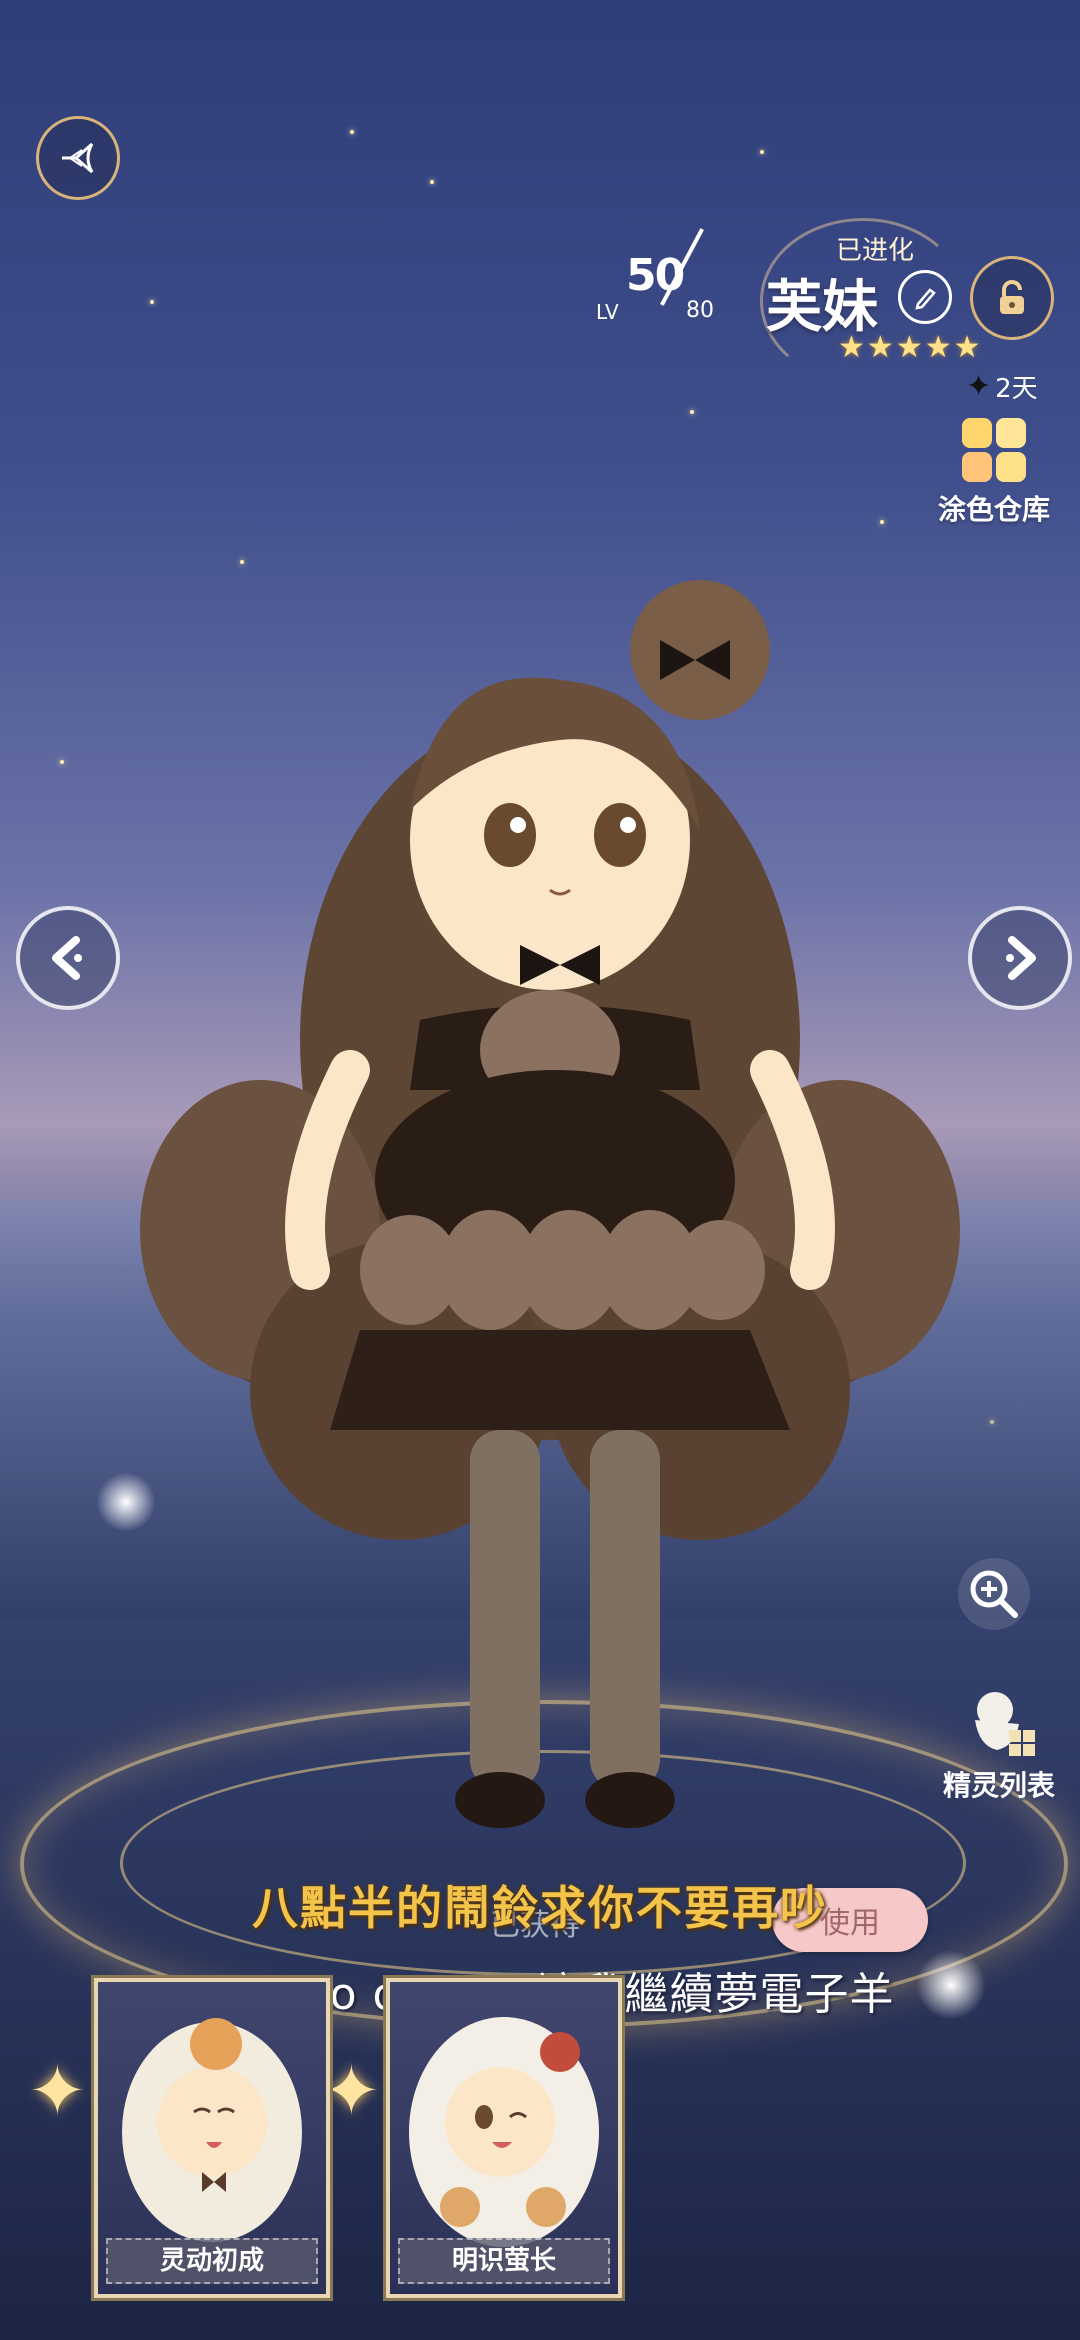 The width and height of the screenshot is (1080, 2340). I want to click on outfit-card-label: 明识萤长, so click(504, 2261).